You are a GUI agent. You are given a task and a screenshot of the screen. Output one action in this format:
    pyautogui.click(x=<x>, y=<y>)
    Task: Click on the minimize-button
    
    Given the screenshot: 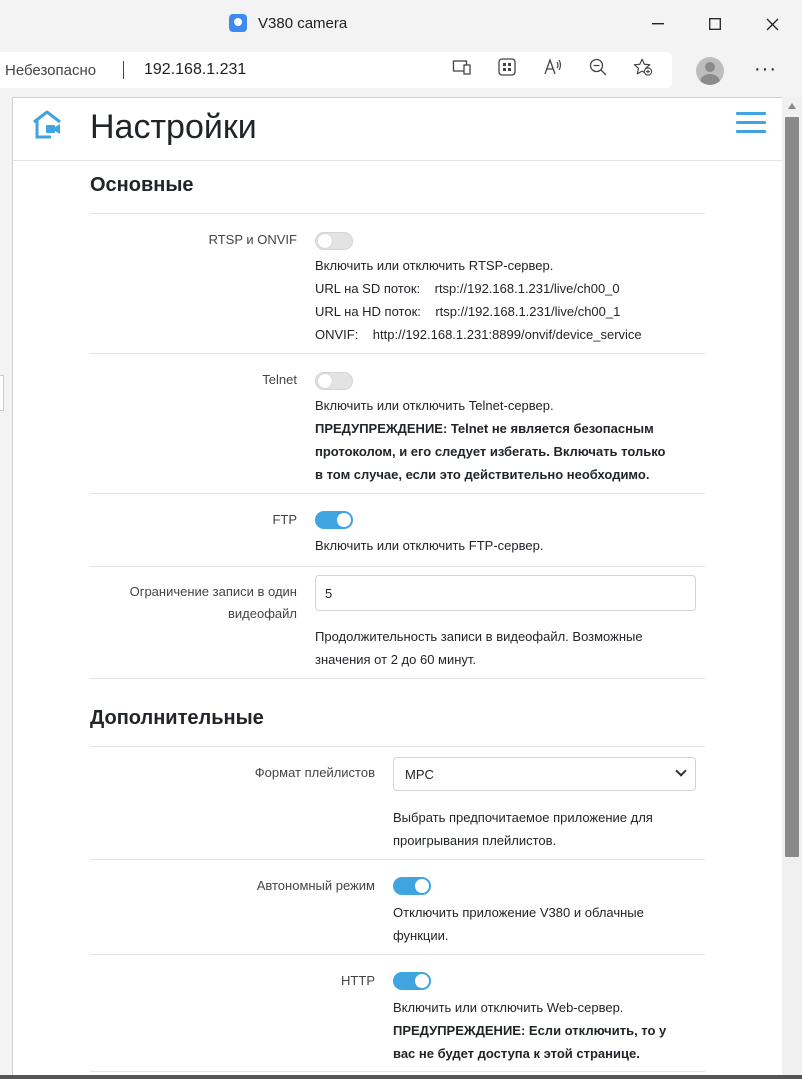 What is the action you would take?
    pyautogui.click(x=658, y=24)
    